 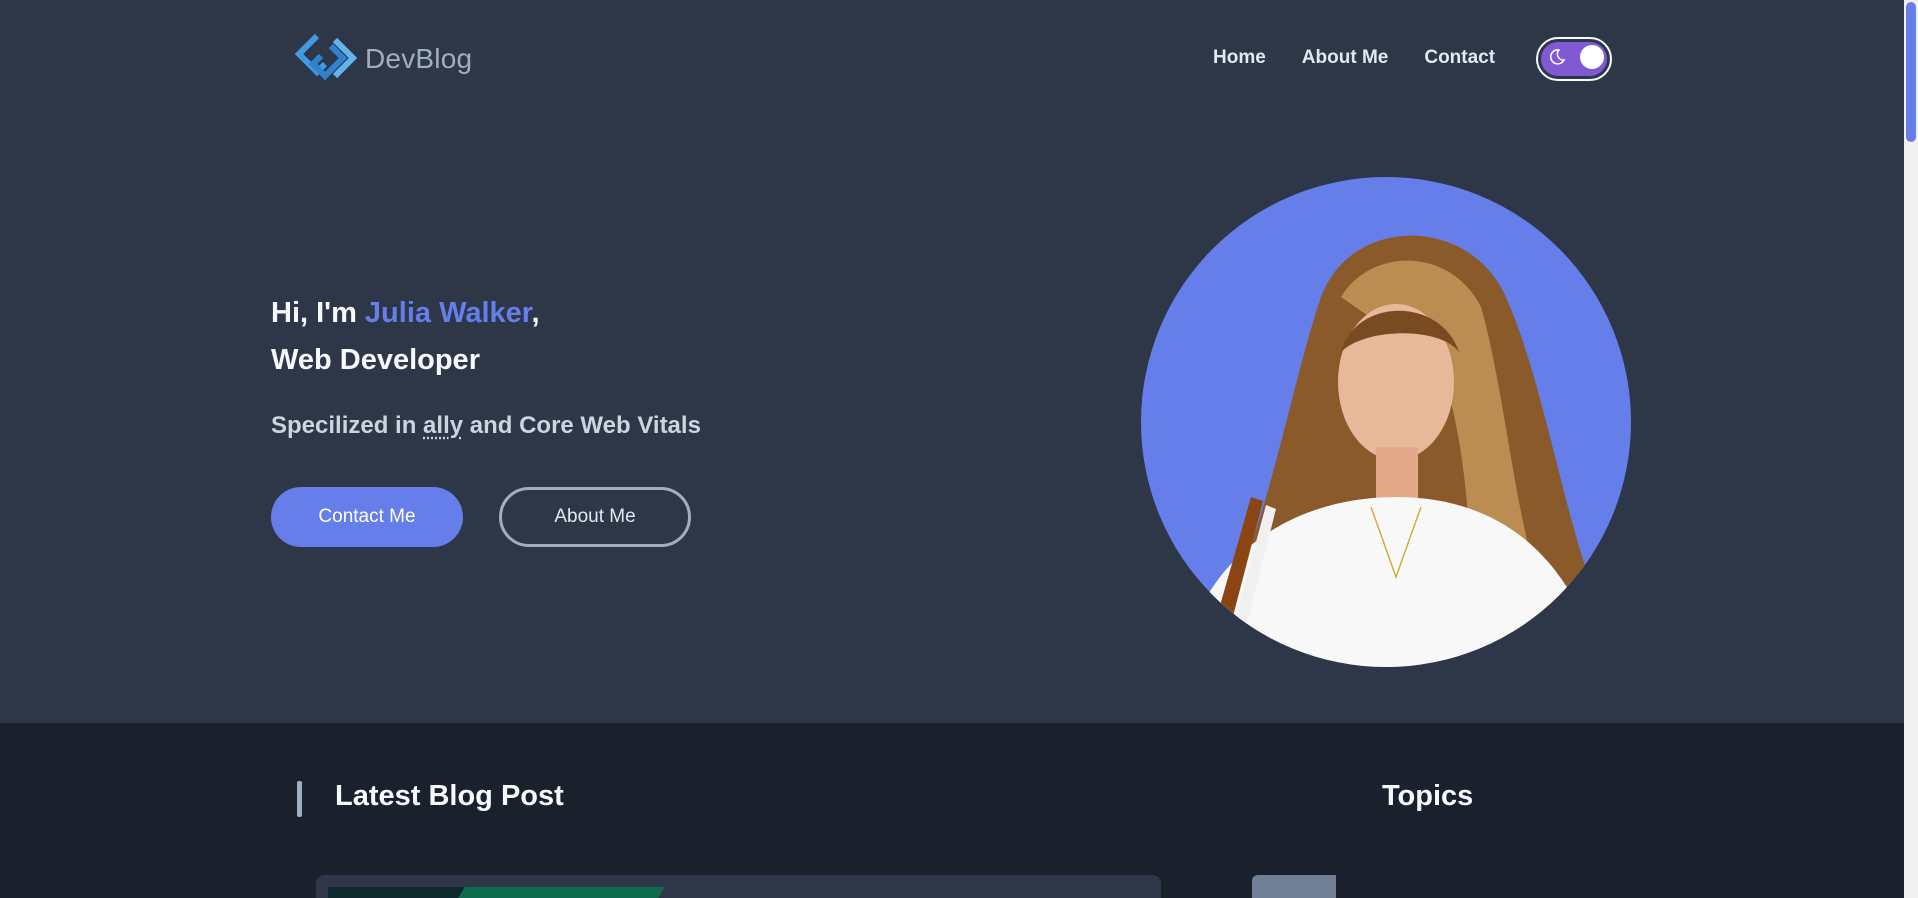 What do you see at coordinates (738, 886) in the screenshot?
I see `blog-post-card` at bounding box center [738, 886].